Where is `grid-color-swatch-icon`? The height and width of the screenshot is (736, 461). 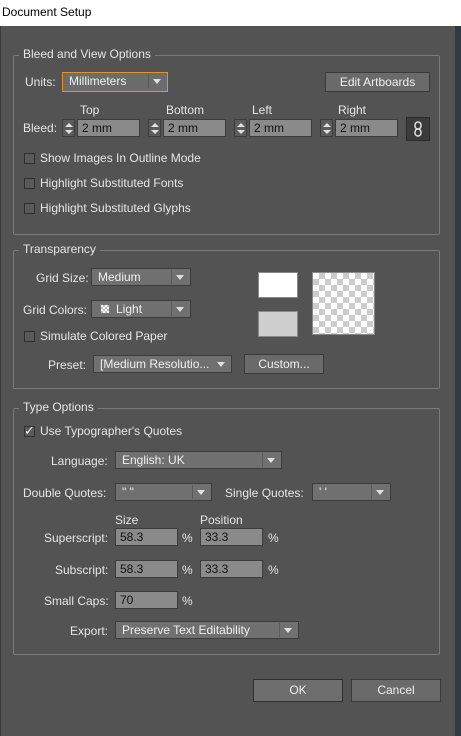 grid-color-swatch-icon is located at coordinates (105, 309).